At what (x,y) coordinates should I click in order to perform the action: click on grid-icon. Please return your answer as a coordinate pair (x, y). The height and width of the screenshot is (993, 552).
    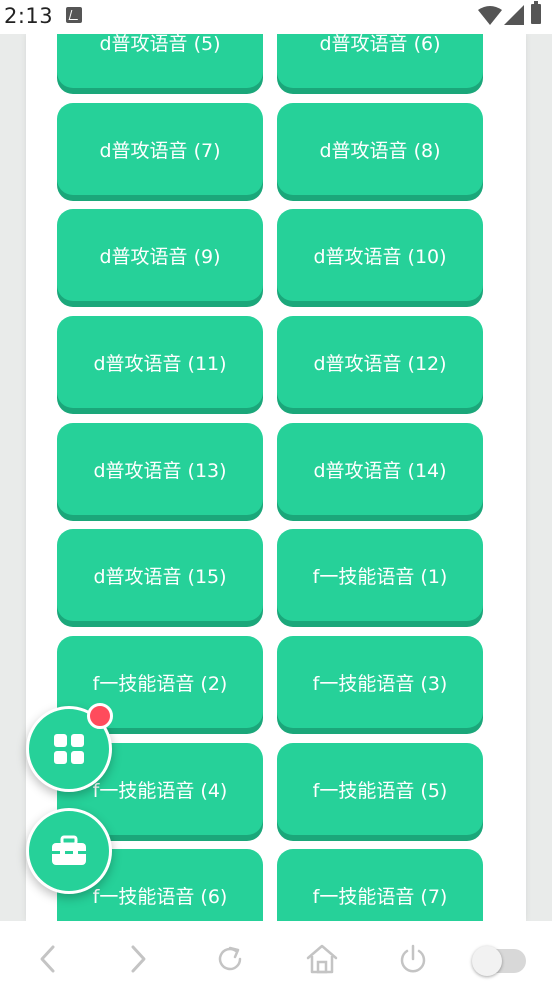
    Looking at the image, I should click on (69, 749).